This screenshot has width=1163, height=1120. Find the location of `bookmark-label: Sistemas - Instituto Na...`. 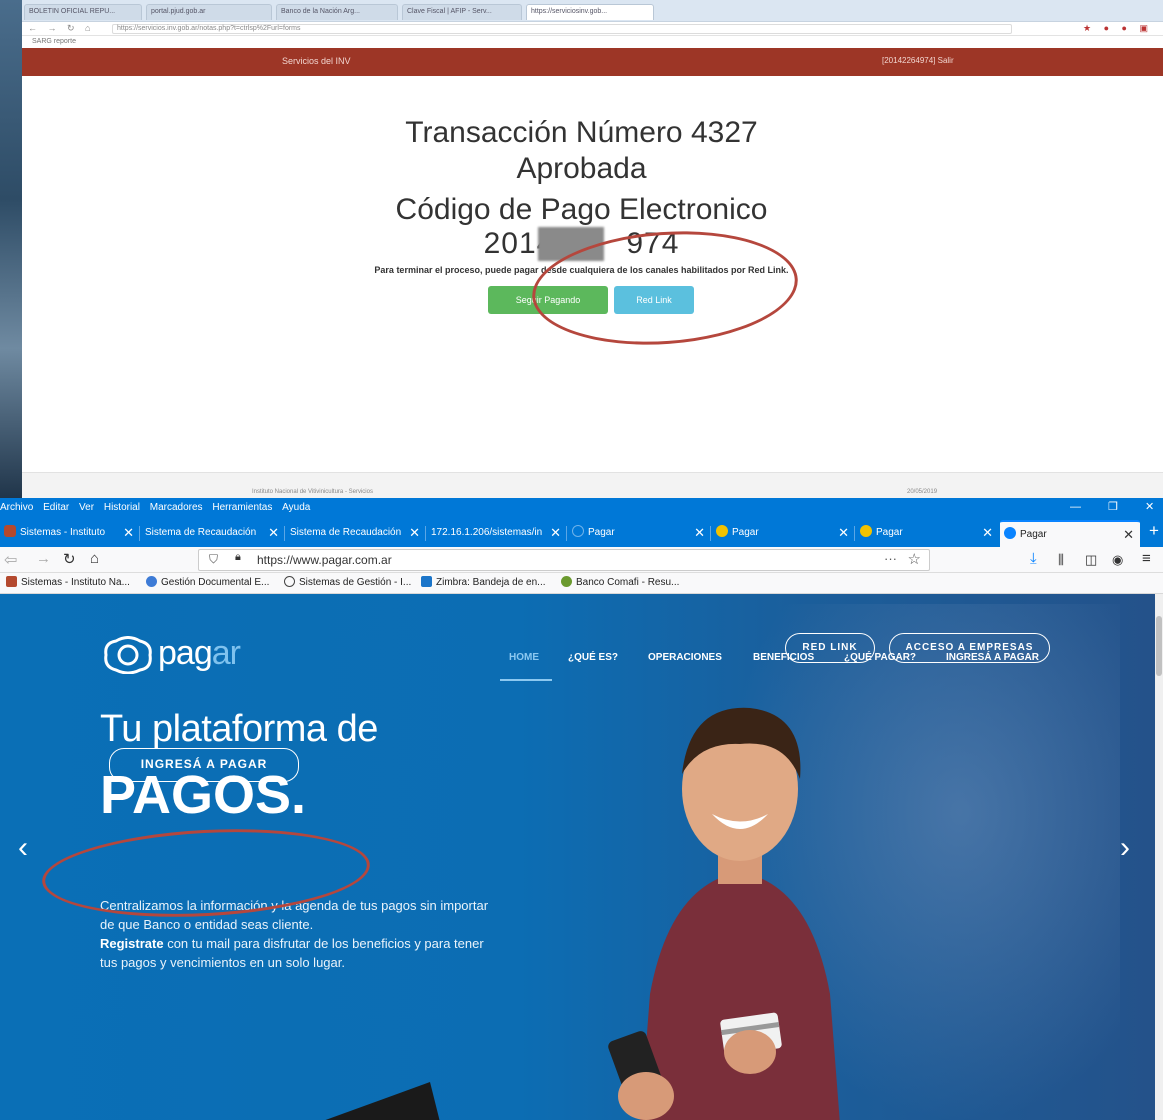

bookmark-label: Sistemas - Instituto Na... is located at coordinates (75, 582).